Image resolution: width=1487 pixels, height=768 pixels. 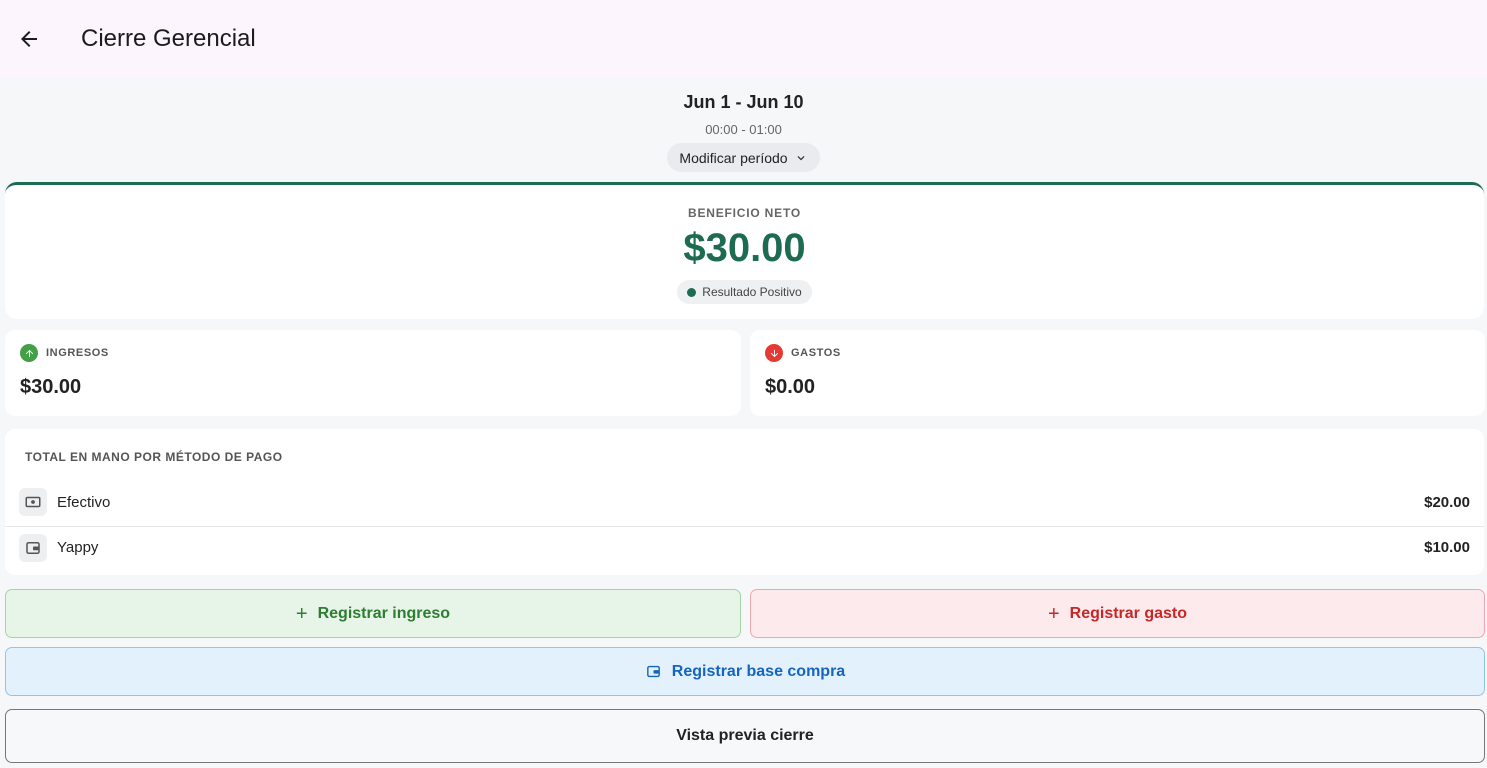 What do you see at coordinates (84, 502) in the screenshot?
I see `payment-method-name: Efectivo` at bounding box center [84, 502].